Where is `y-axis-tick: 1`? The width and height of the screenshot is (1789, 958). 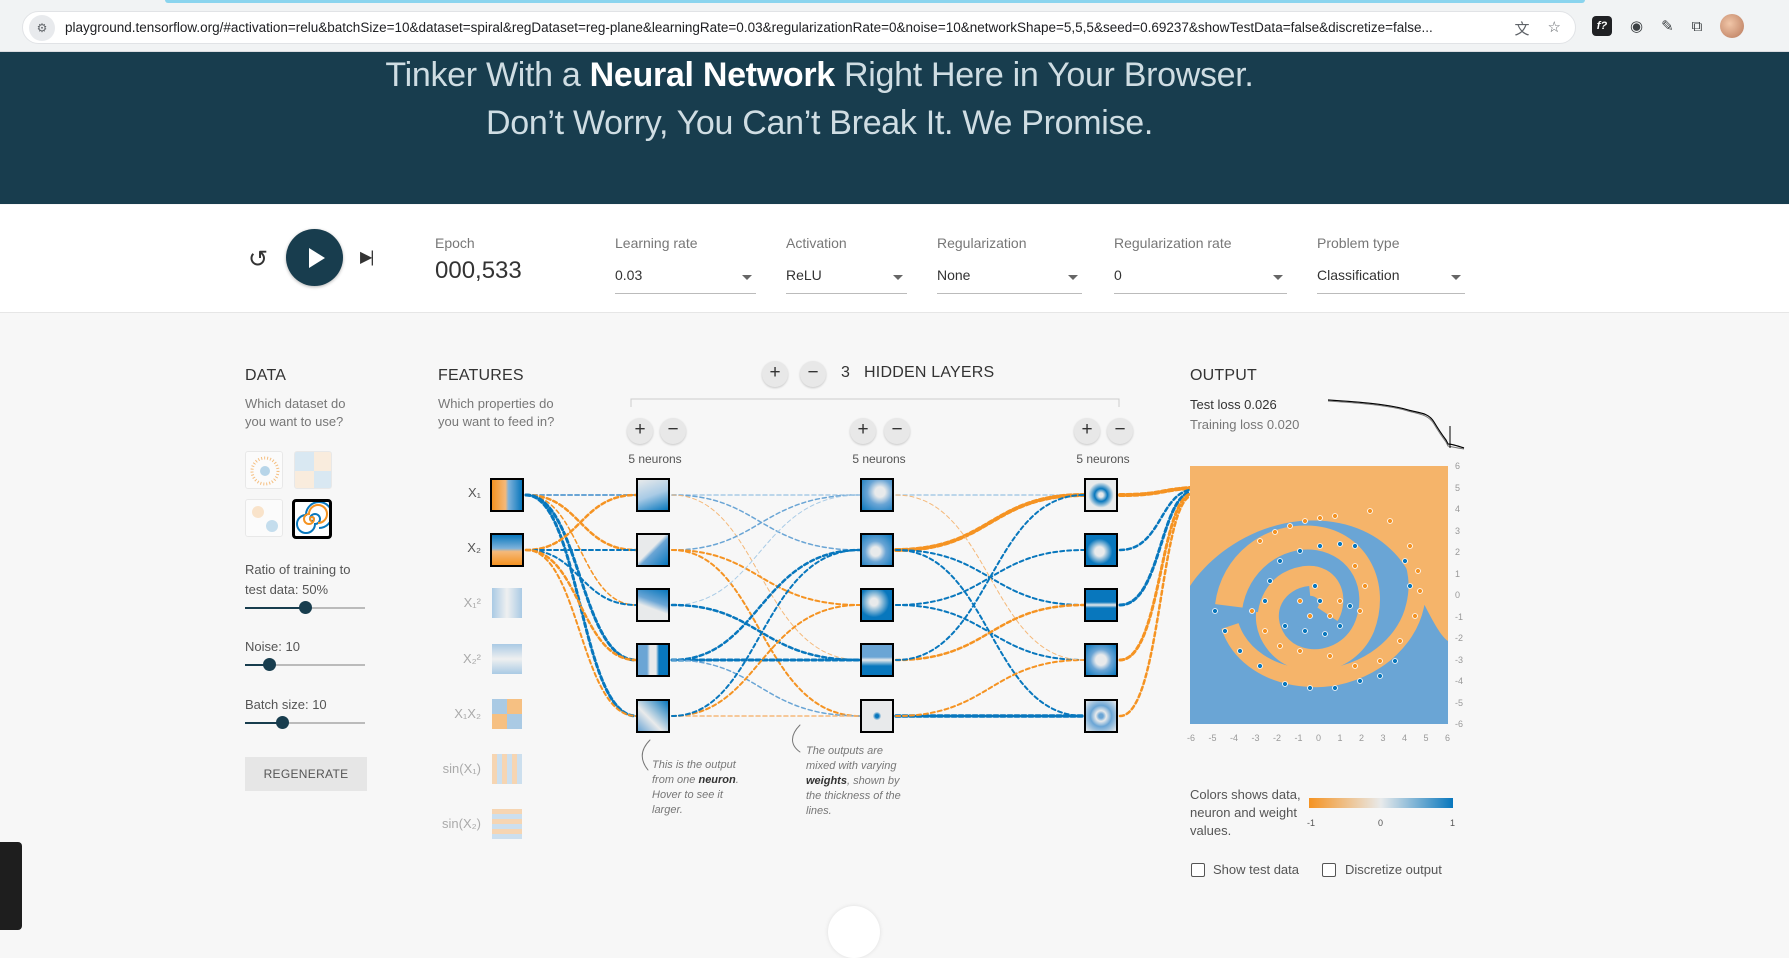
y-axis-tick: 1 is located at coordinates (1458, 573).